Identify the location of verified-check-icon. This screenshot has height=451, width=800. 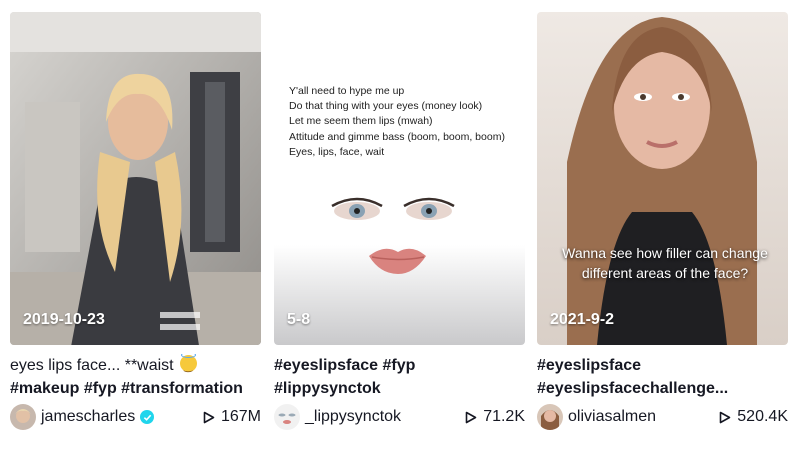
(147, 417).